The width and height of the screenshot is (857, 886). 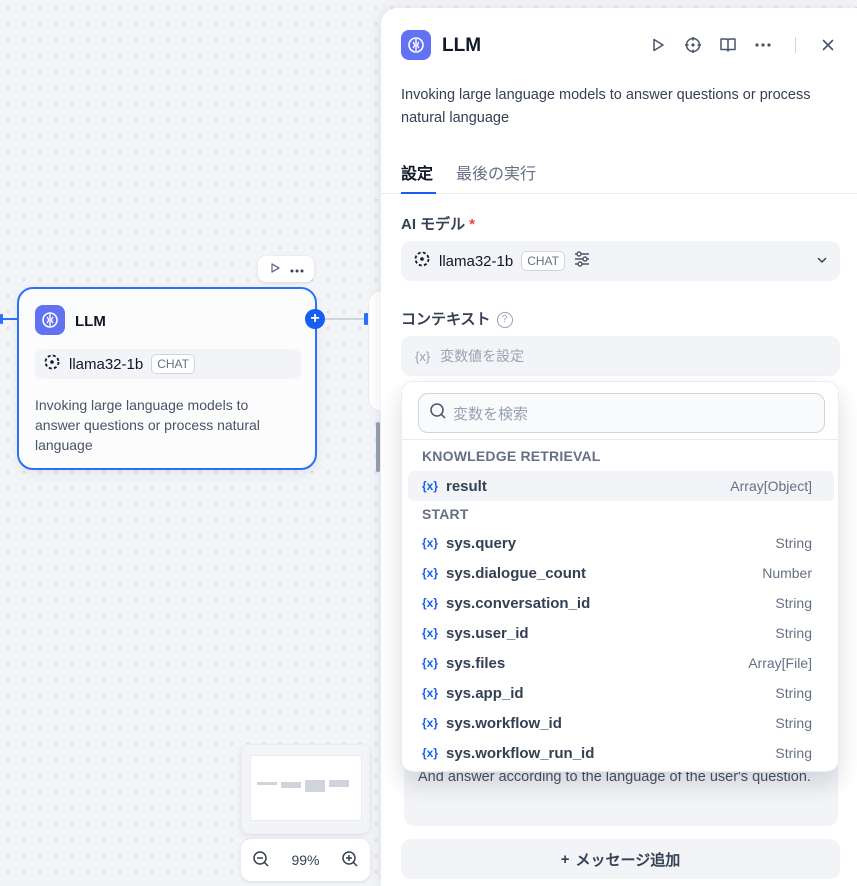 I want to click on locate-icon, so click(x=693, y=45).